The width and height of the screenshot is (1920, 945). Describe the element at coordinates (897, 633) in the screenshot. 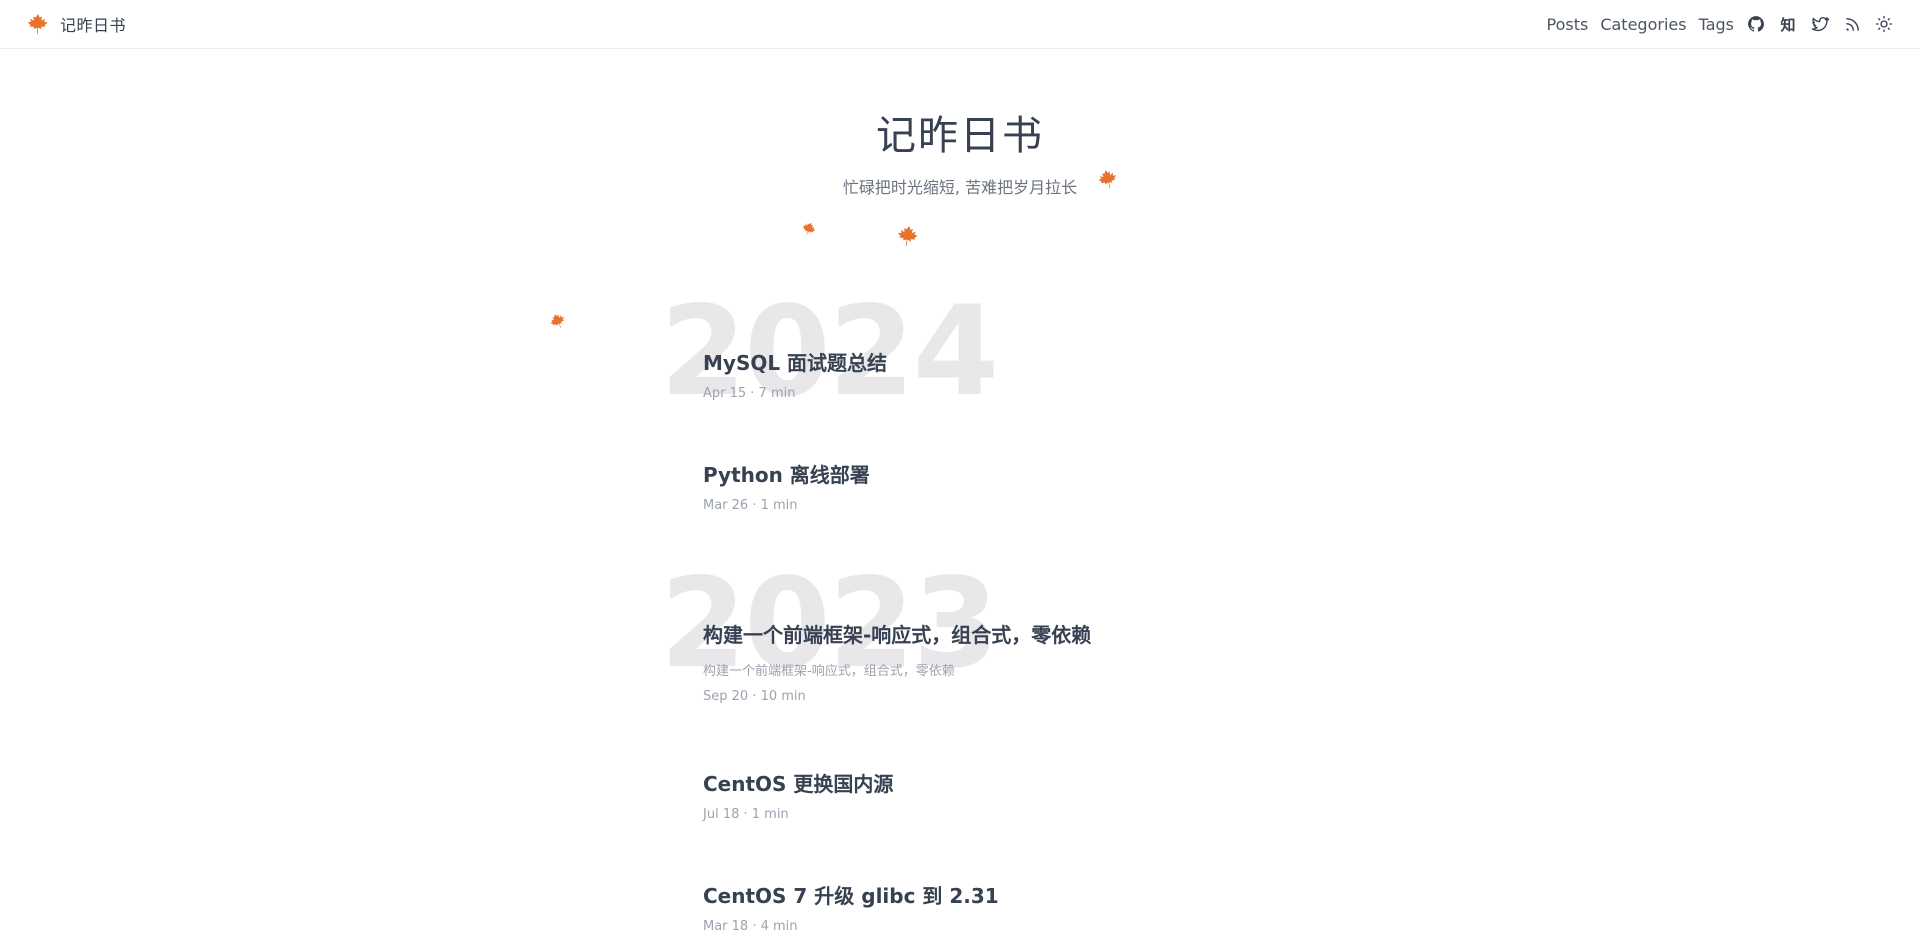

I see `post-title: 构建一个前端框架-响应式，组合式，零依赖` at that location.